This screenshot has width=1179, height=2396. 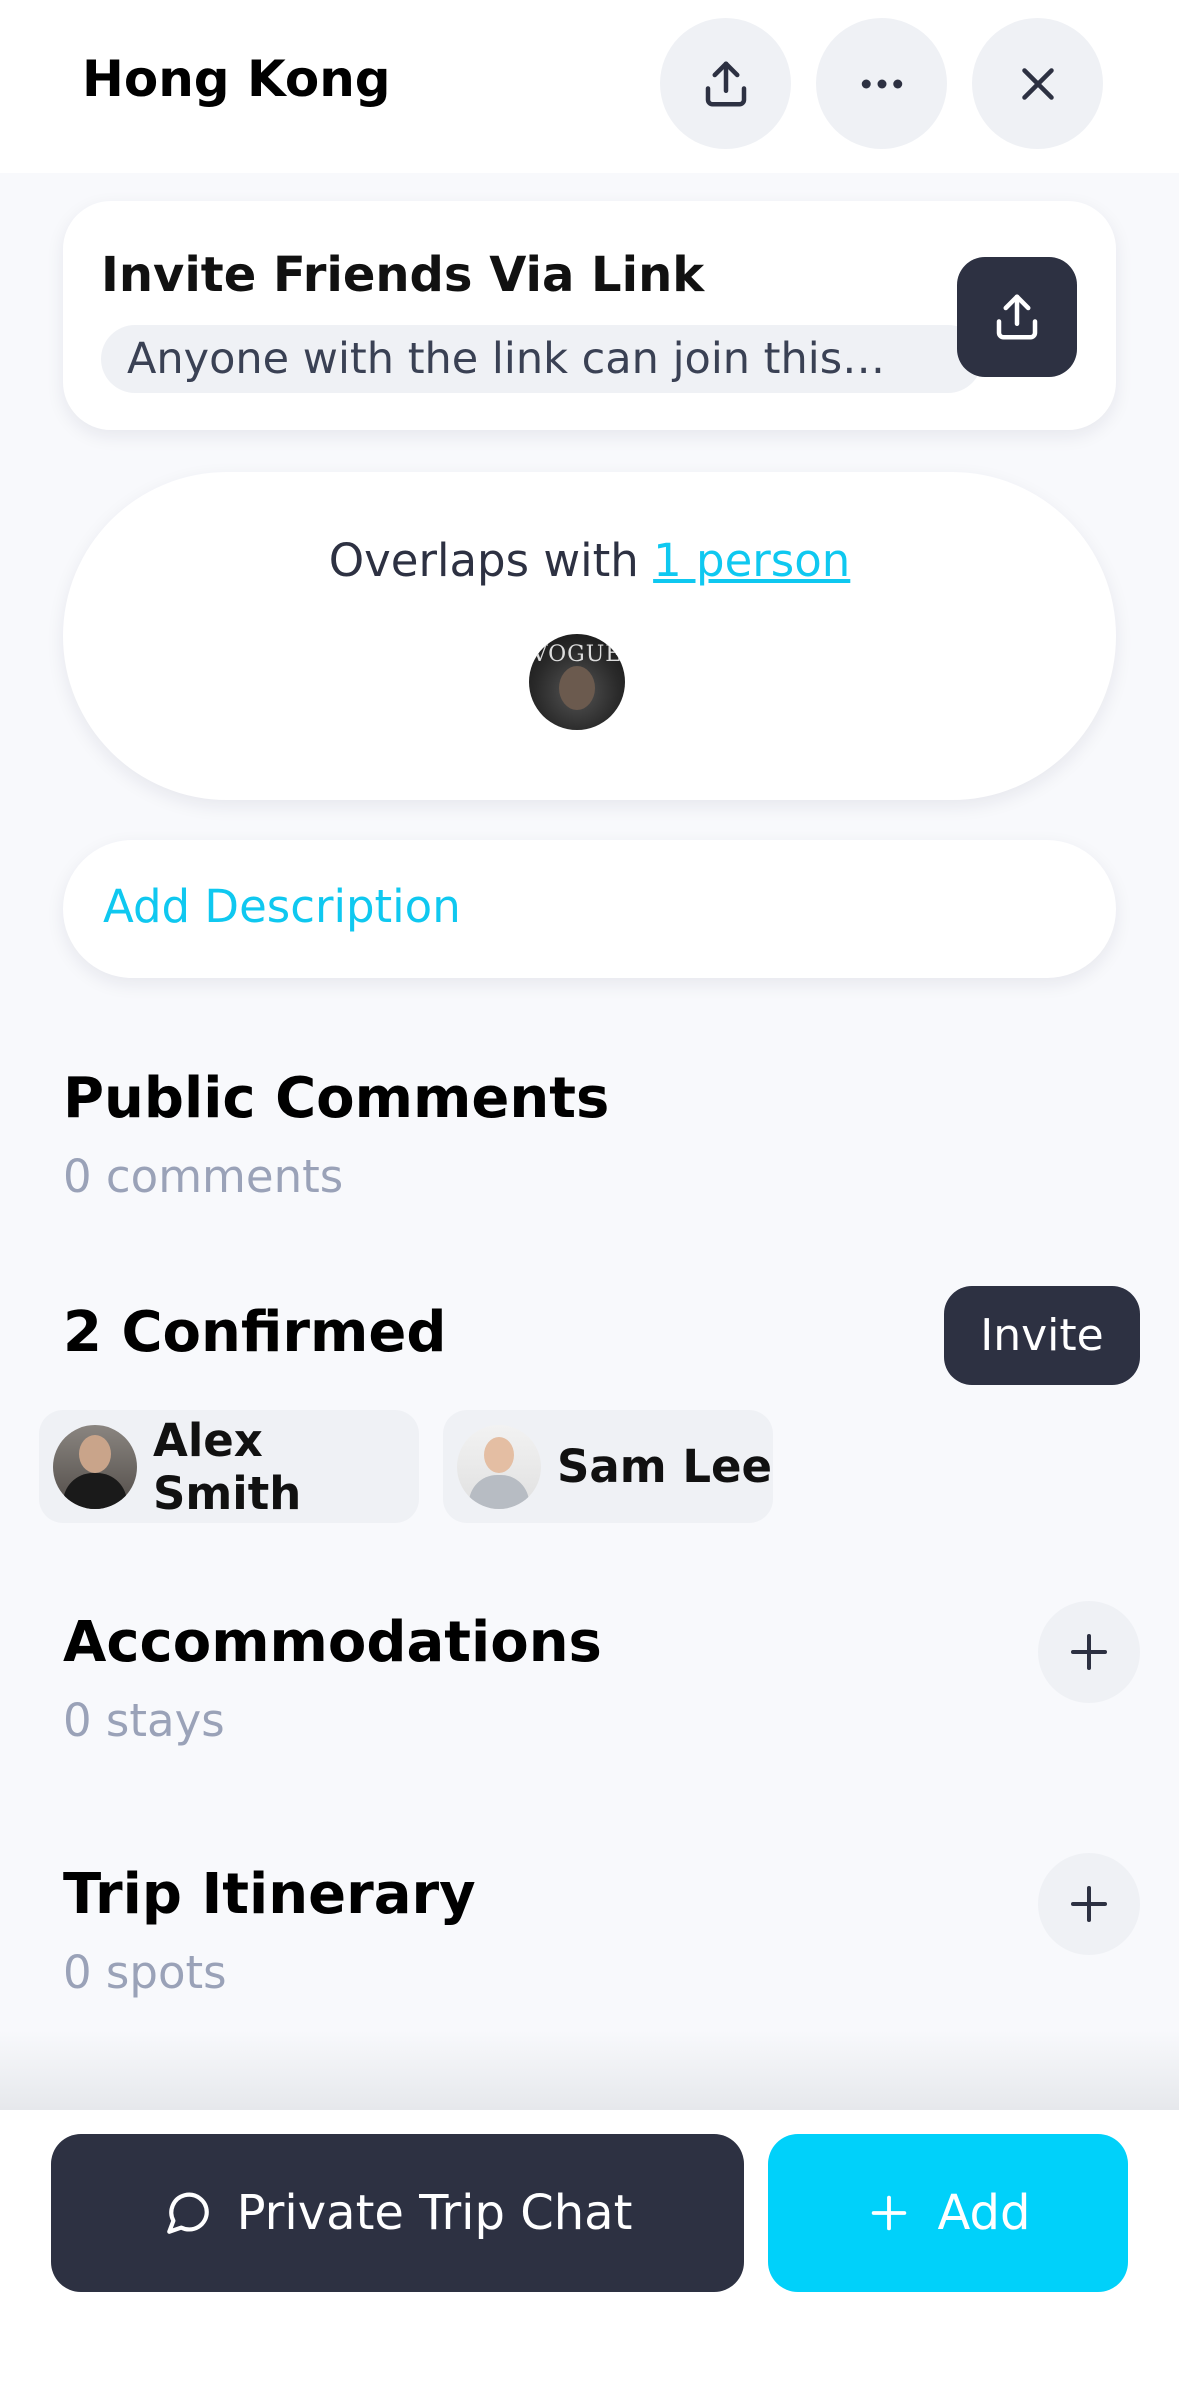 I want to click on avatar: VOGUE, so click(x=577, y=682).